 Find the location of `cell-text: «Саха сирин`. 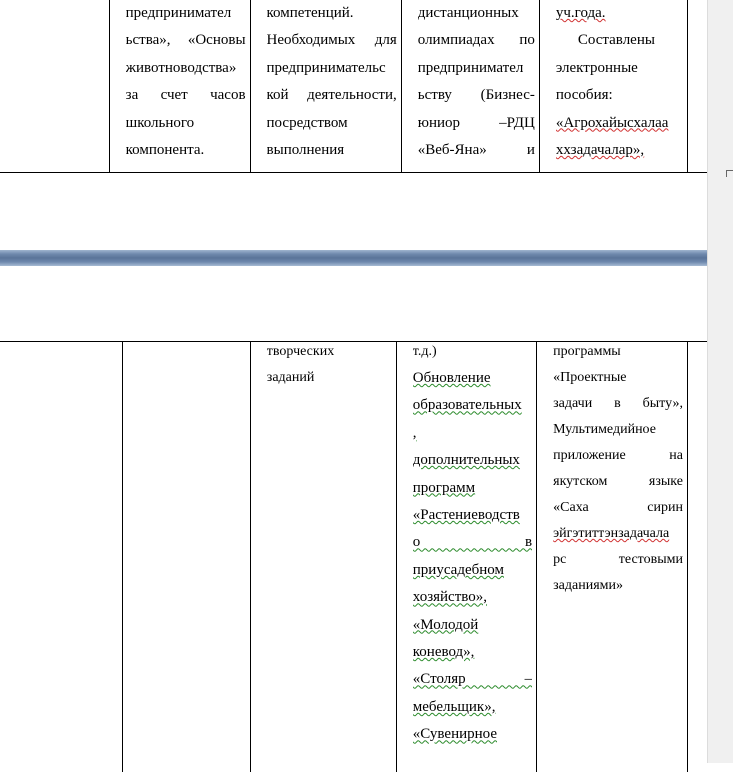

cell-text: «Саха сирин is located at coordinates (618, 507).